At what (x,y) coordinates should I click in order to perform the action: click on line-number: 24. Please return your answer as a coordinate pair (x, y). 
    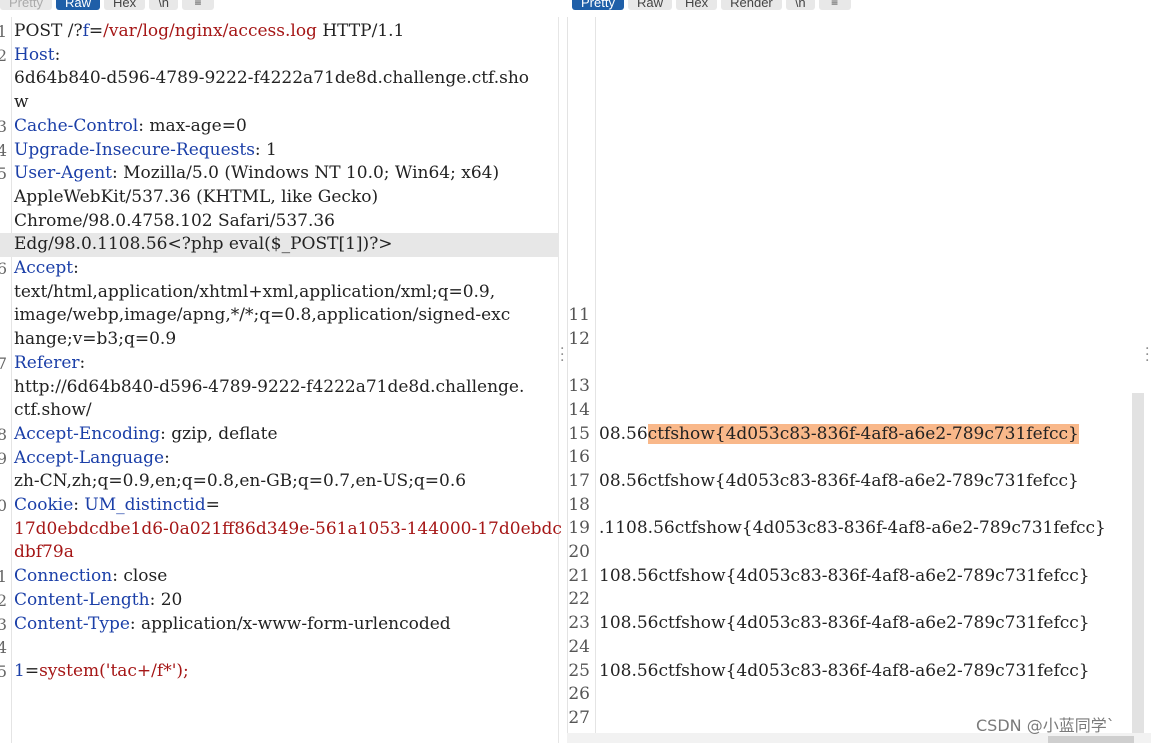
    Looking at the image, I should click on (579, 646).